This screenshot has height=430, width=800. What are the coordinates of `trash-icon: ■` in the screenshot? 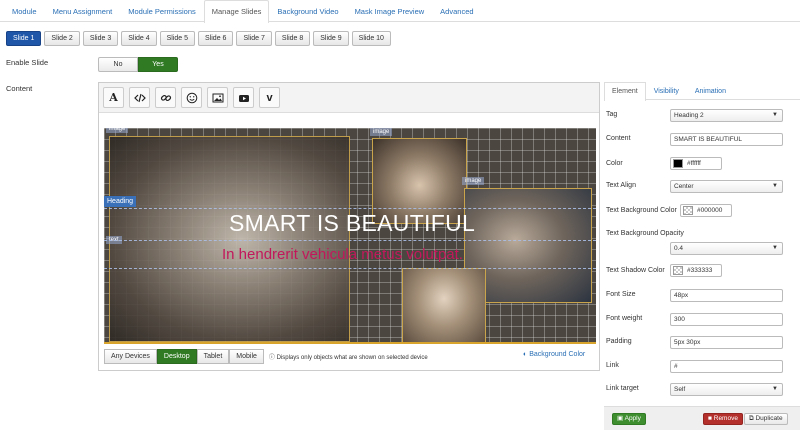 It's located at (710, 418).